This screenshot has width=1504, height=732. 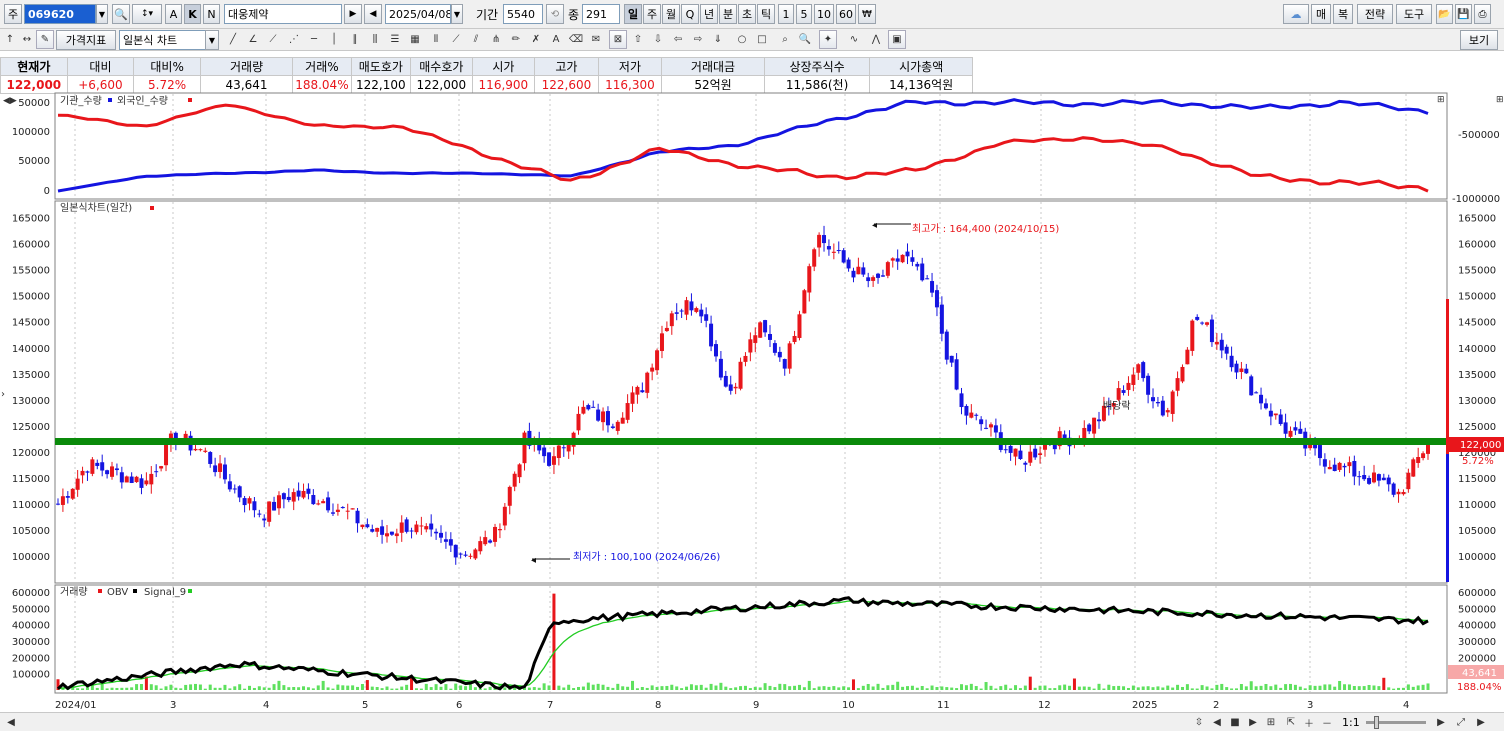 I want to click on save-icon: 💾, so click(x=1463, y=14).